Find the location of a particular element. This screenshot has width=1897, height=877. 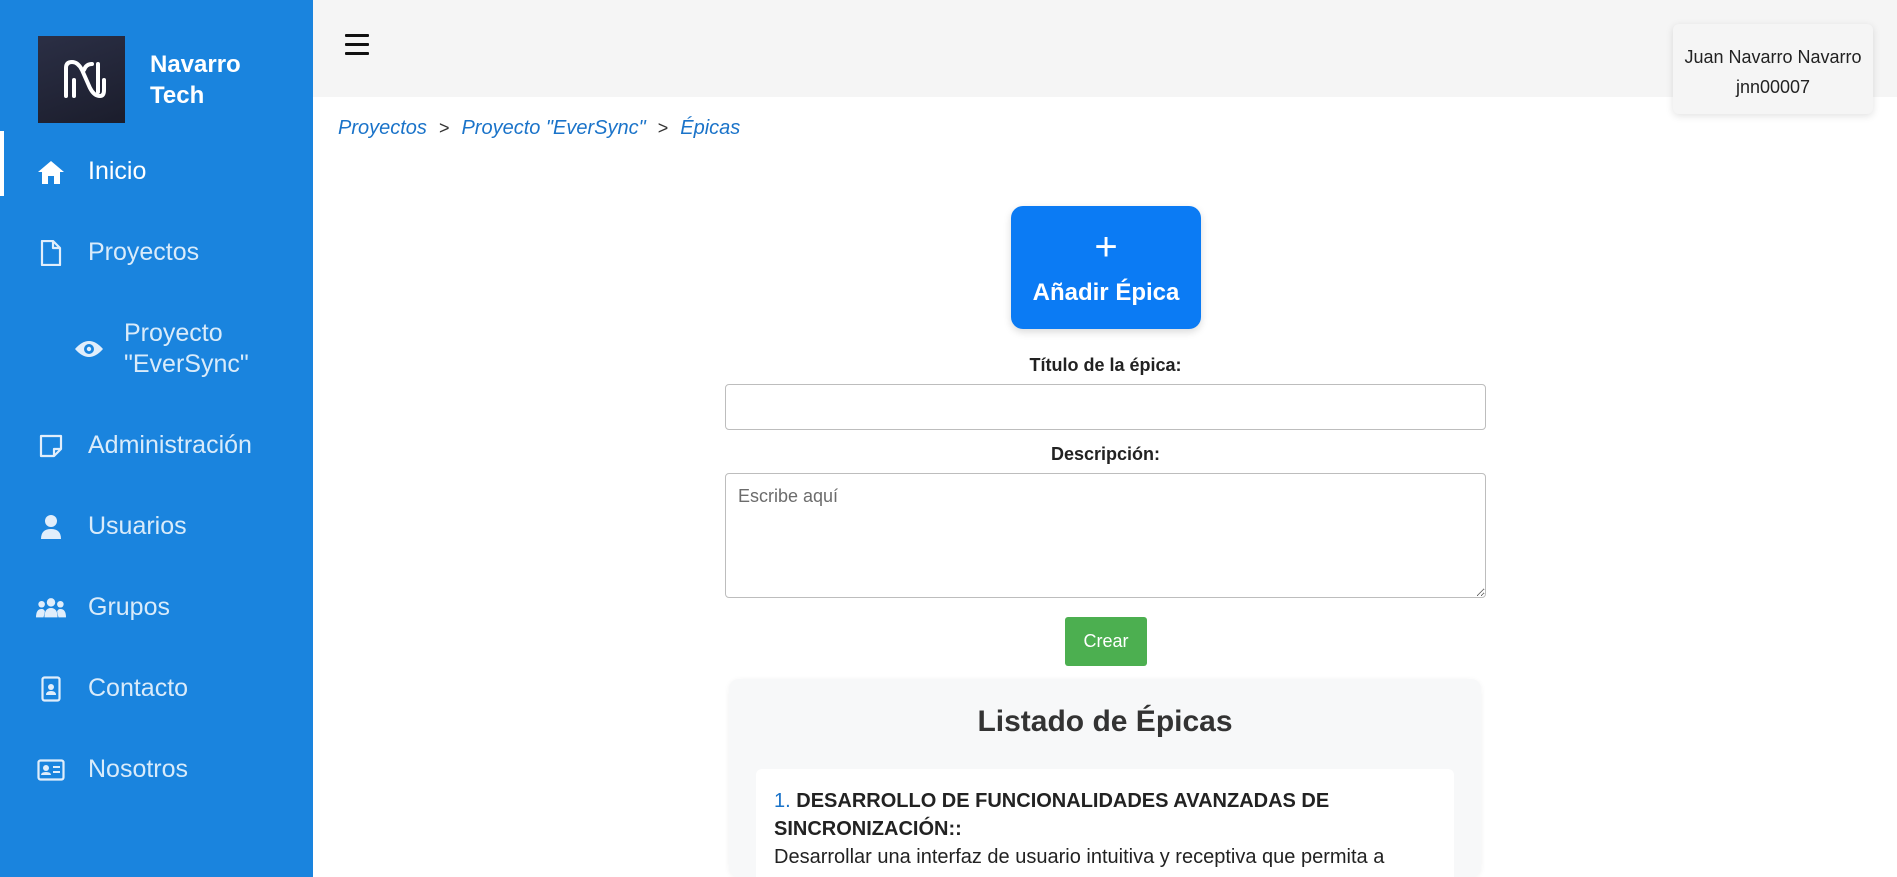

user-username: jnn00007 is located at coordinates (1773, 87).